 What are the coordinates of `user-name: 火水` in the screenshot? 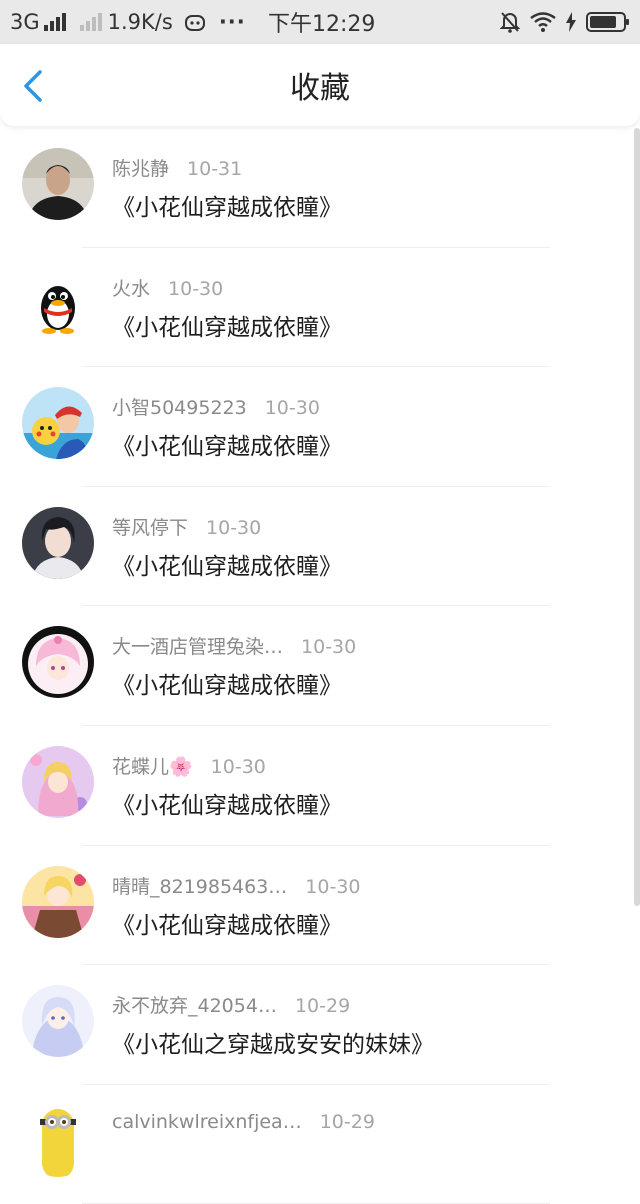 It's located at (131, 288).